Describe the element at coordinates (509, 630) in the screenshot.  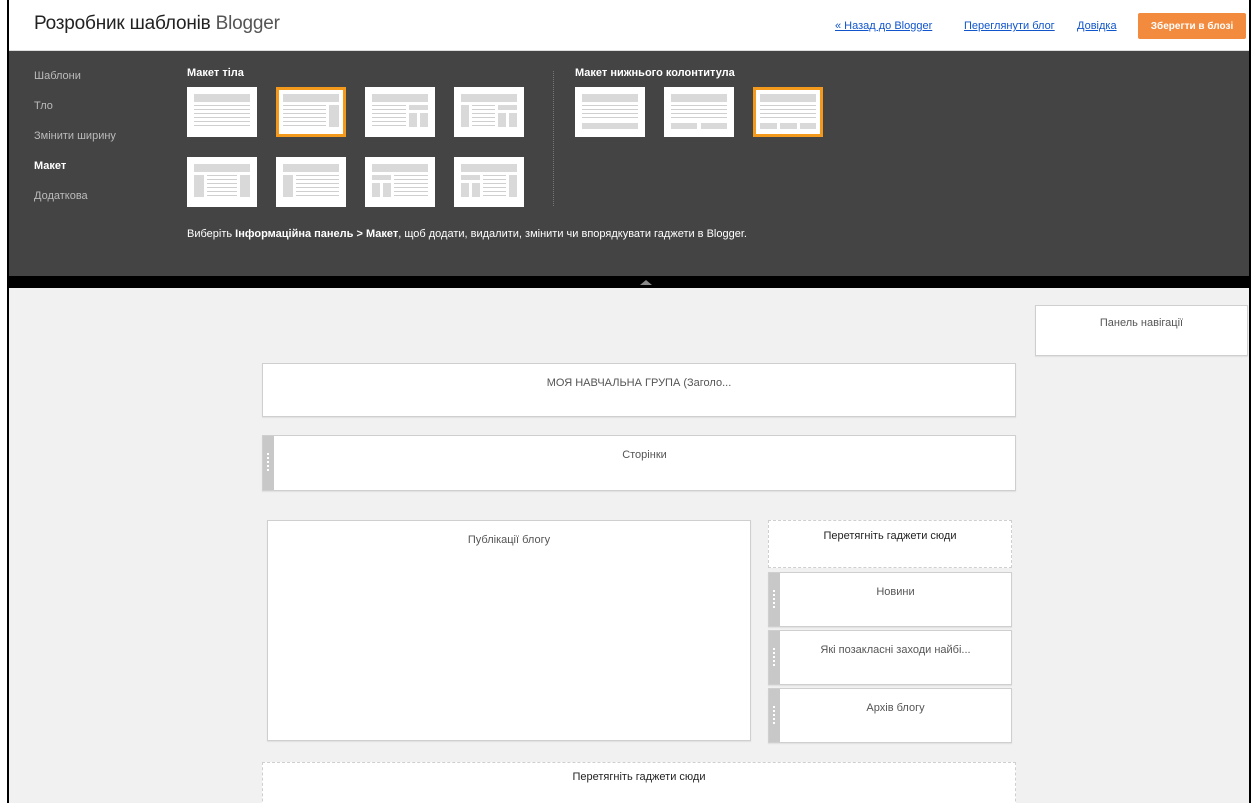
I see `blog-posts-gadget: Публікації блогу` at that location.